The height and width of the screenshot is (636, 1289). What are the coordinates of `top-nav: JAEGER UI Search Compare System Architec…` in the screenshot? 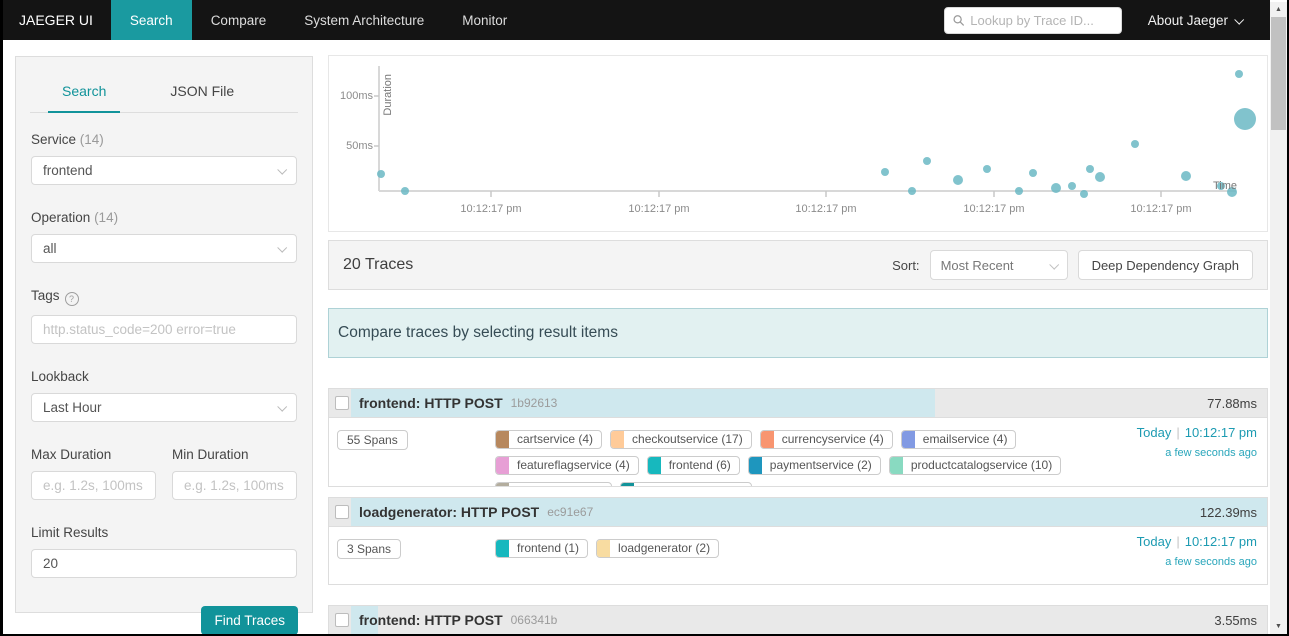 It's located at (636, 20).